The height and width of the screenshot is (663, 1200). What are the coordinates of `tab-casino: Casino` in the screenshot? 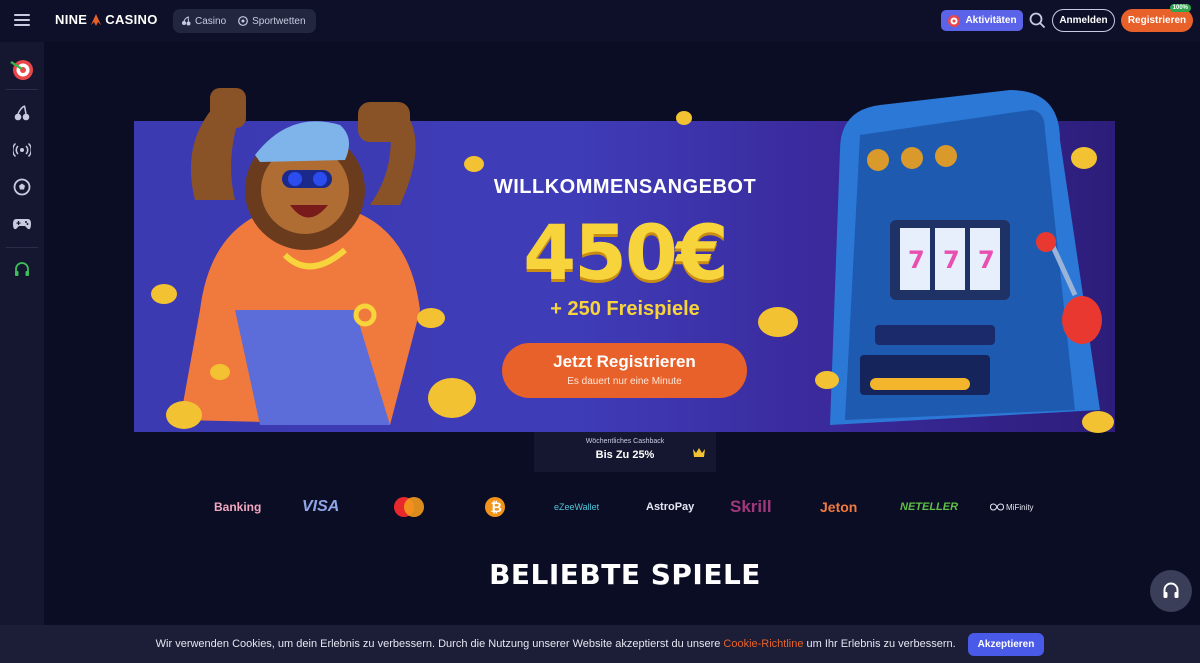 It's located at (203, 21).